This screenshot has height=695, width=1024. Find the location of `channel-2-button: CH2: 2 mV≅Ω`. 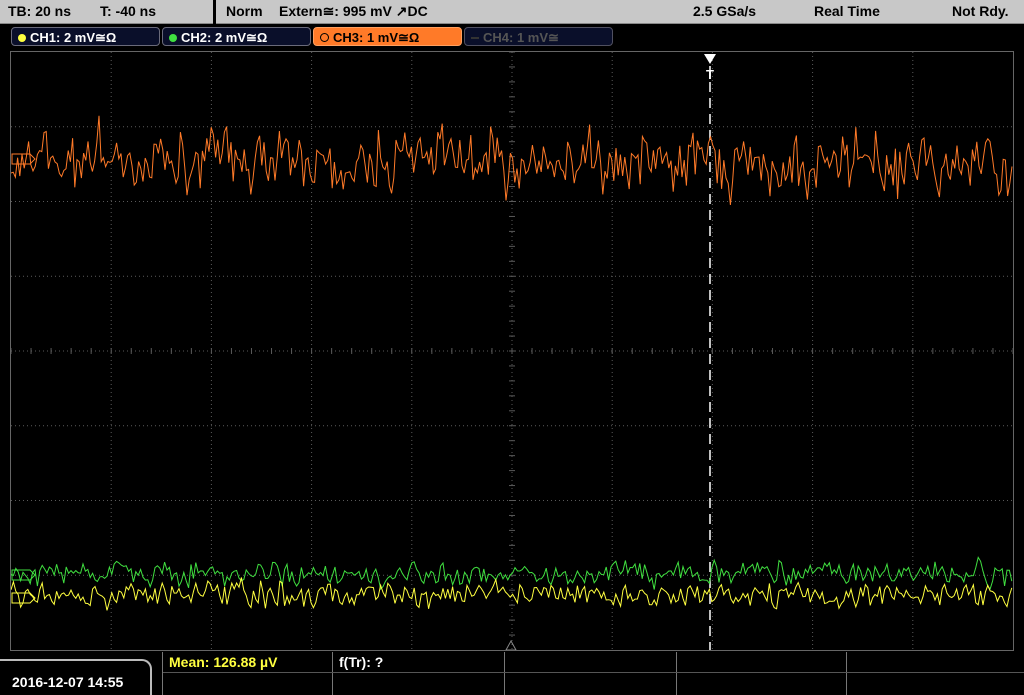

channel-2-button: CH2: 2 mV≅Ω is located at coordinates (236, 36).